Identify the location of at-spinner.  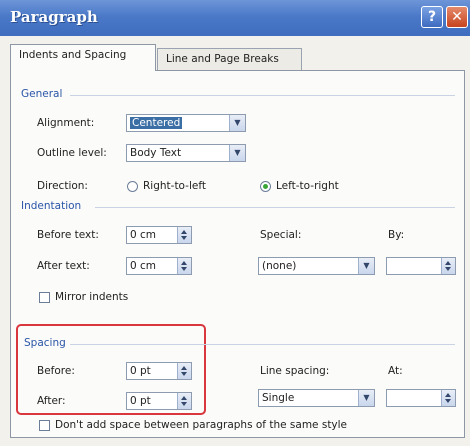
(421, 398).